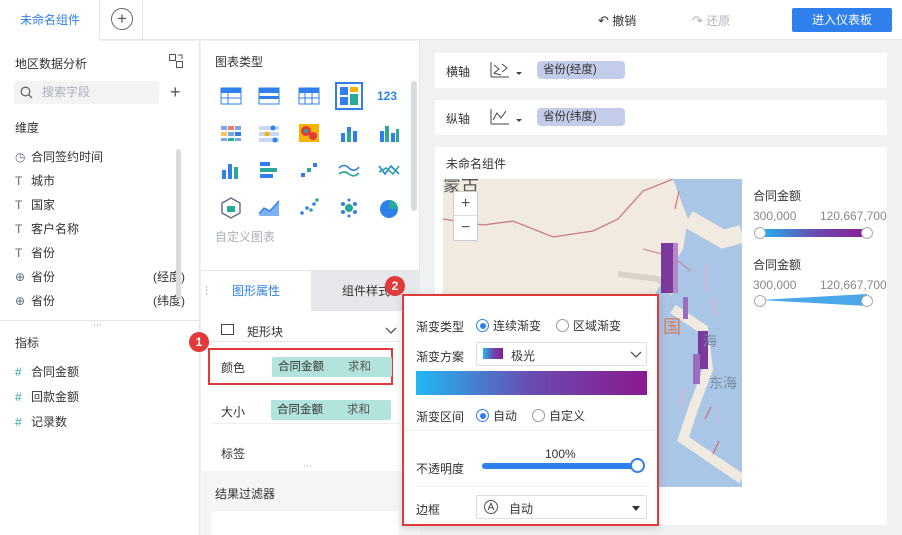 Image resolution: width=902 pixels, height=535 pixels. I want to click on scheme-swatch, so click(493, 353).